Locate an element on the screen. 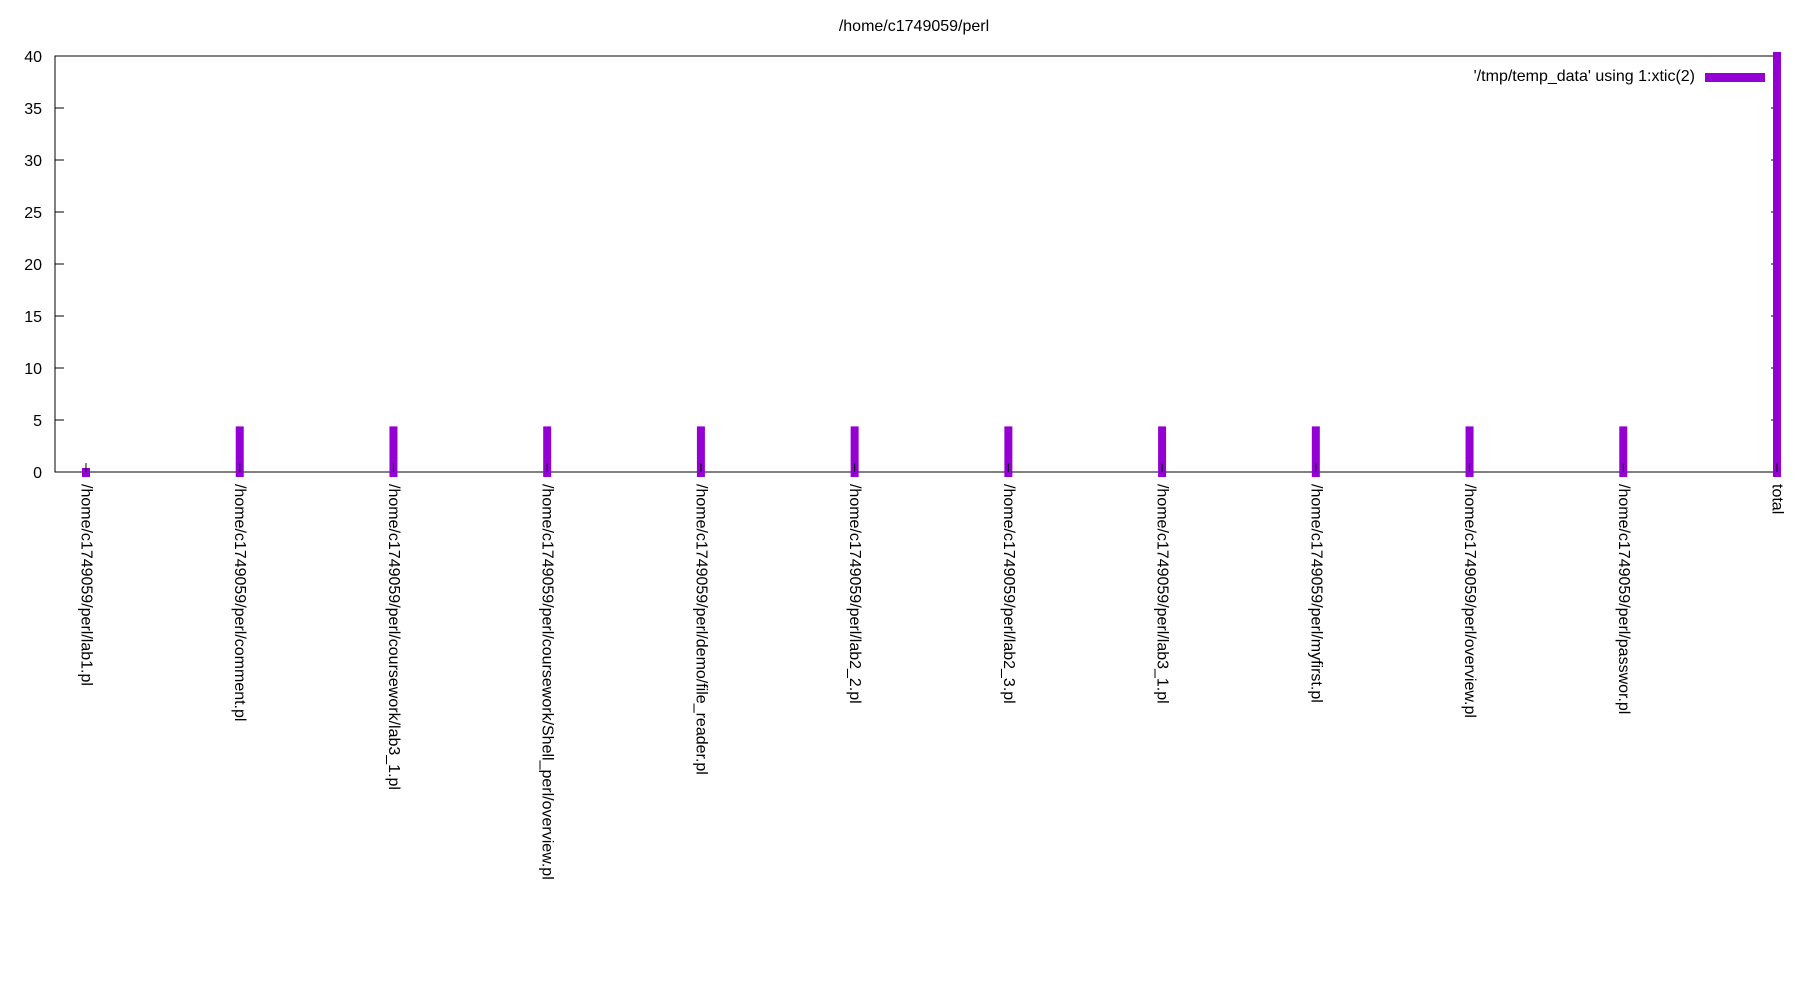 This screenshot has width=1800, height=1000. x-category-label: /home/c1749059/perl/passwor.pl is located at coordinates (1623, 599).